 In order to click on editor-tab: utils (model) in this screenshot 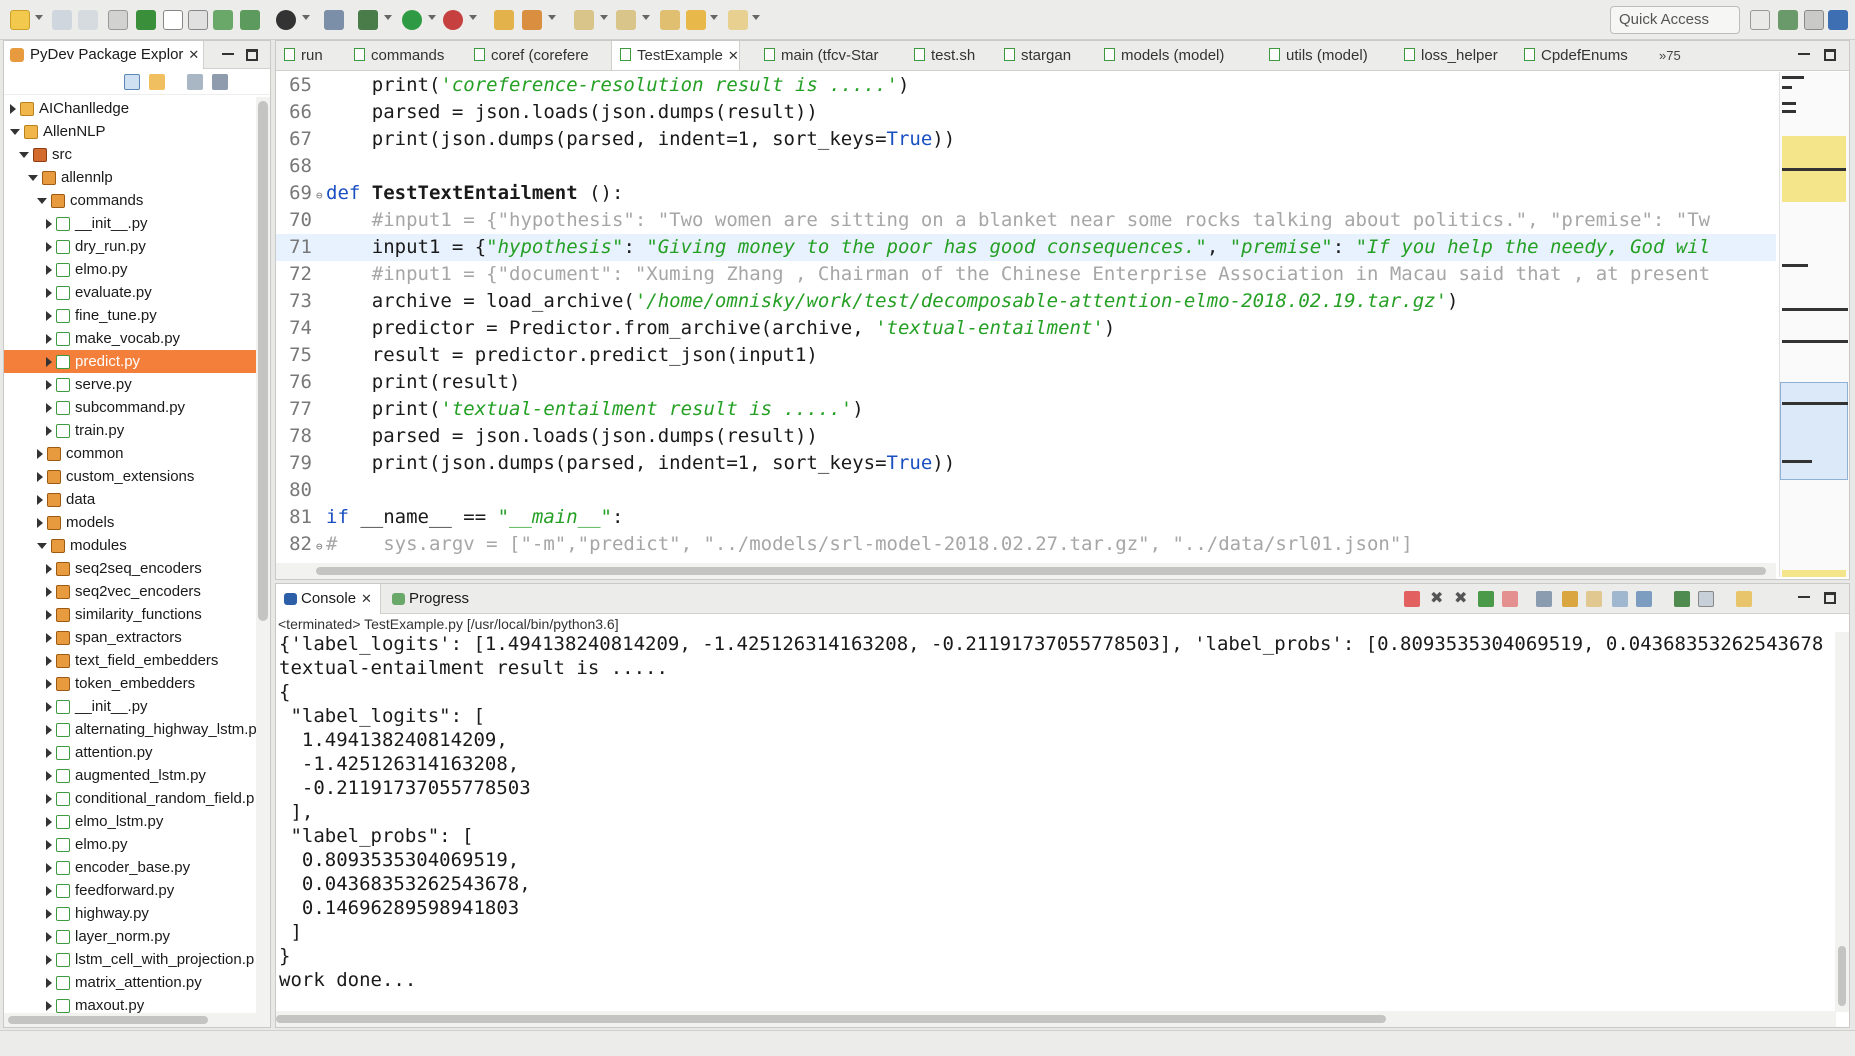, I will do `click(1314, 55)`.